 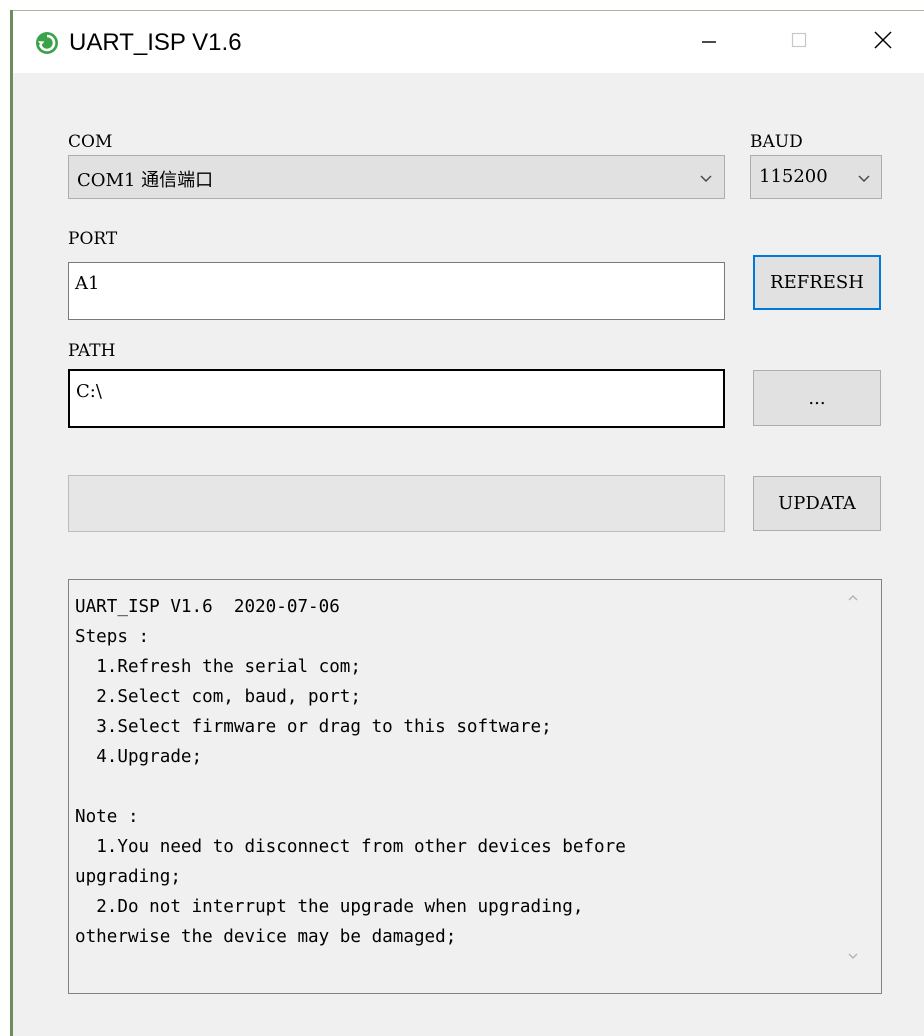 What do you see at coordinates (396, 503) in the screenshot?
I see `progress-bar` at bounding box center [396, 503].